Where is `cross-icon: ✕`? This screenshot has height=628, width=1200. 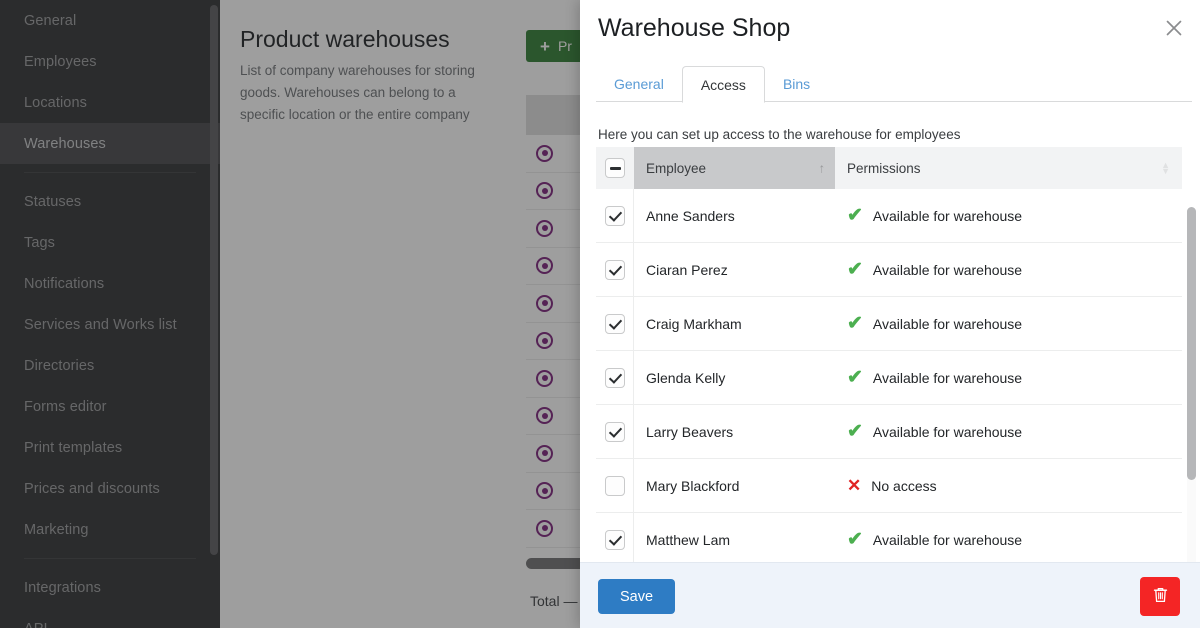 cross-icon: ✕ is located at coordinates (854, 485).